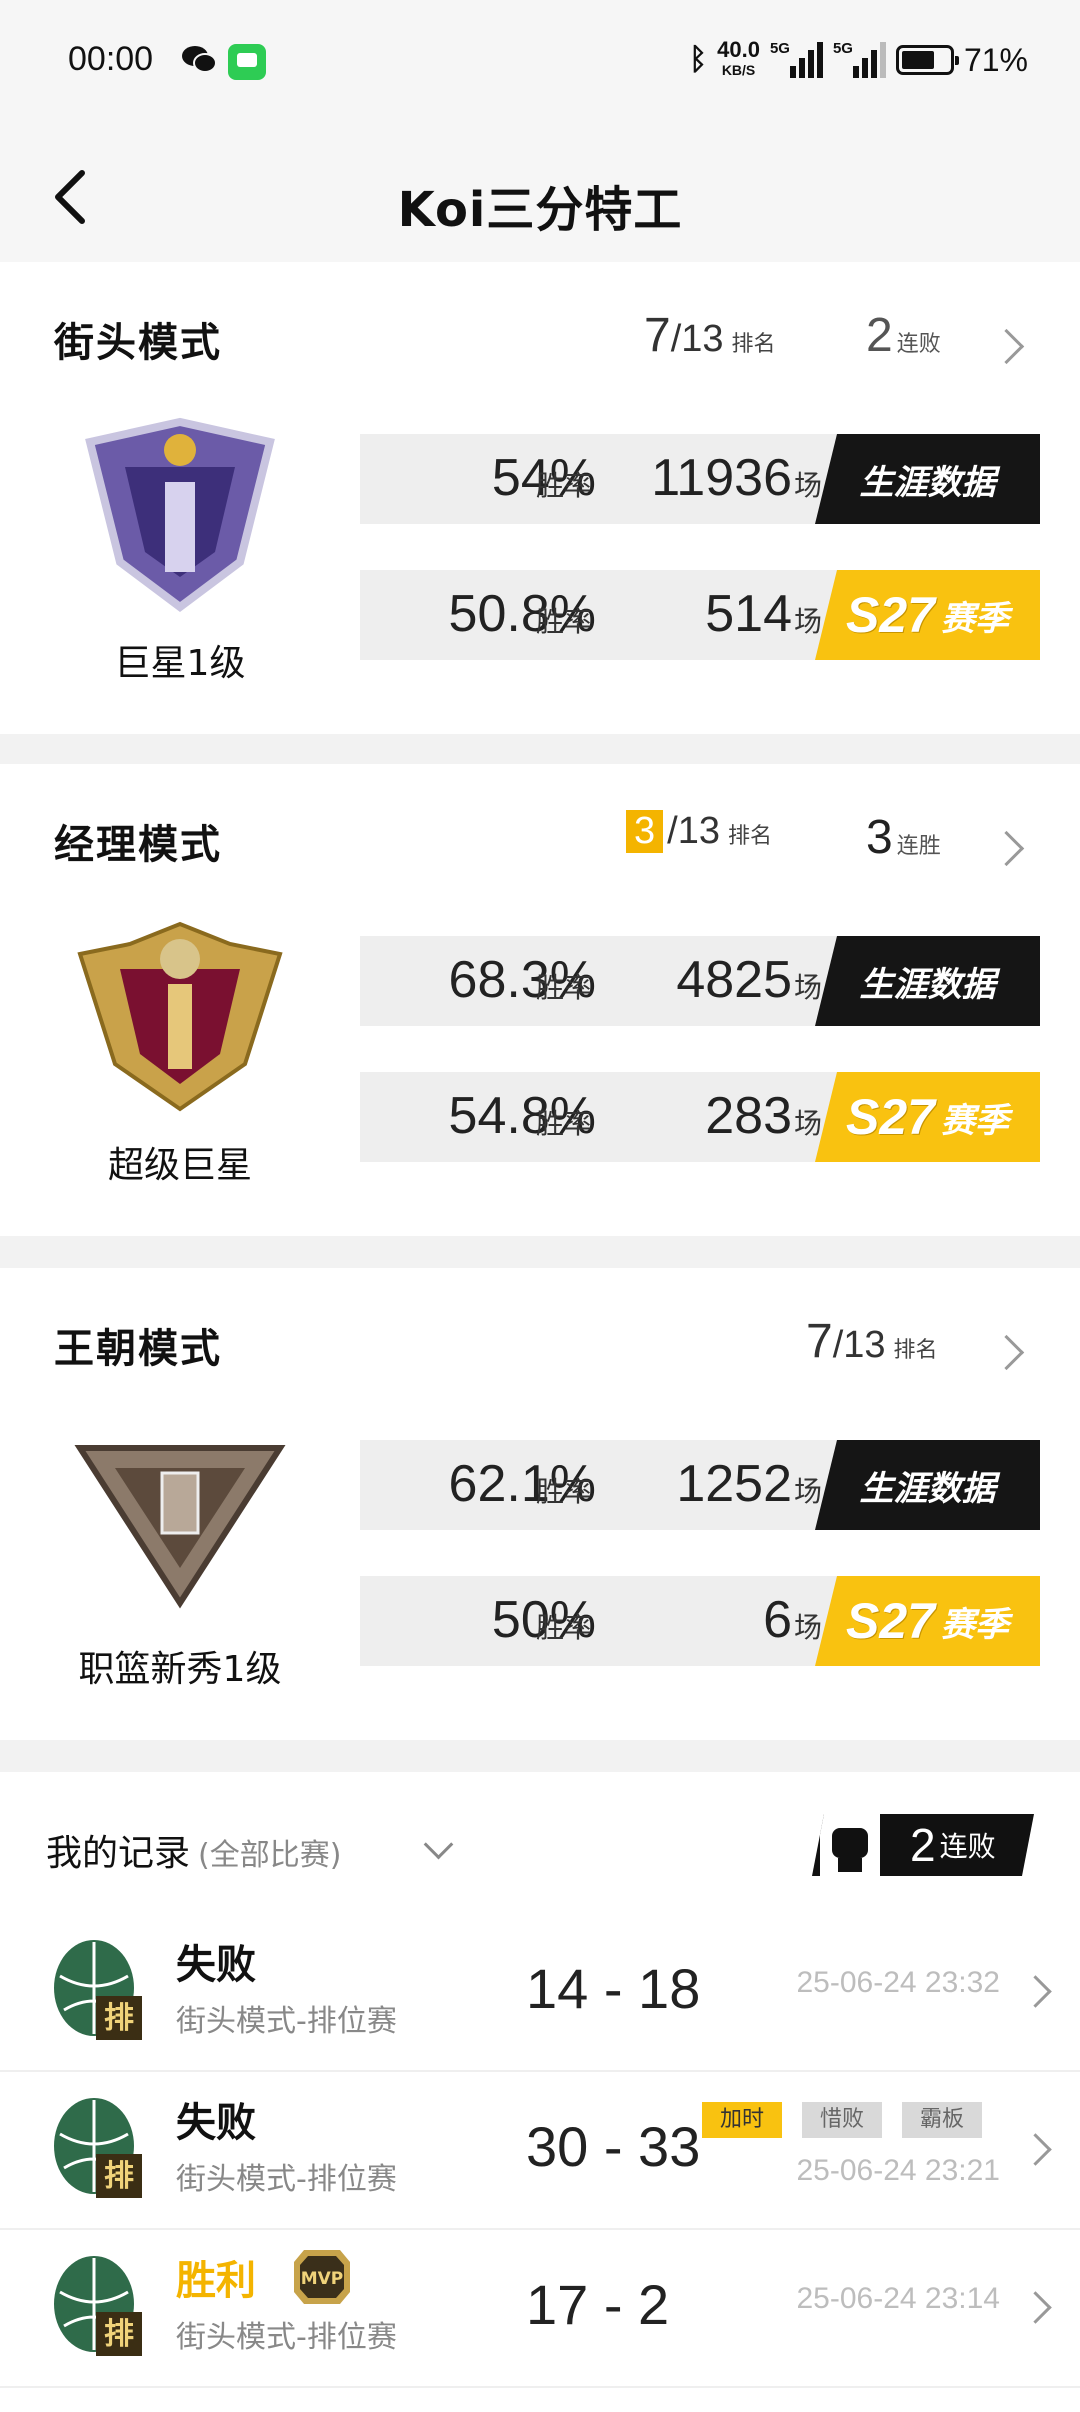  What do you see at coordinates (738, 58) in the screenshot?
I see `network-speed: 40.0 KB/S` at bounding box center [738, 58].